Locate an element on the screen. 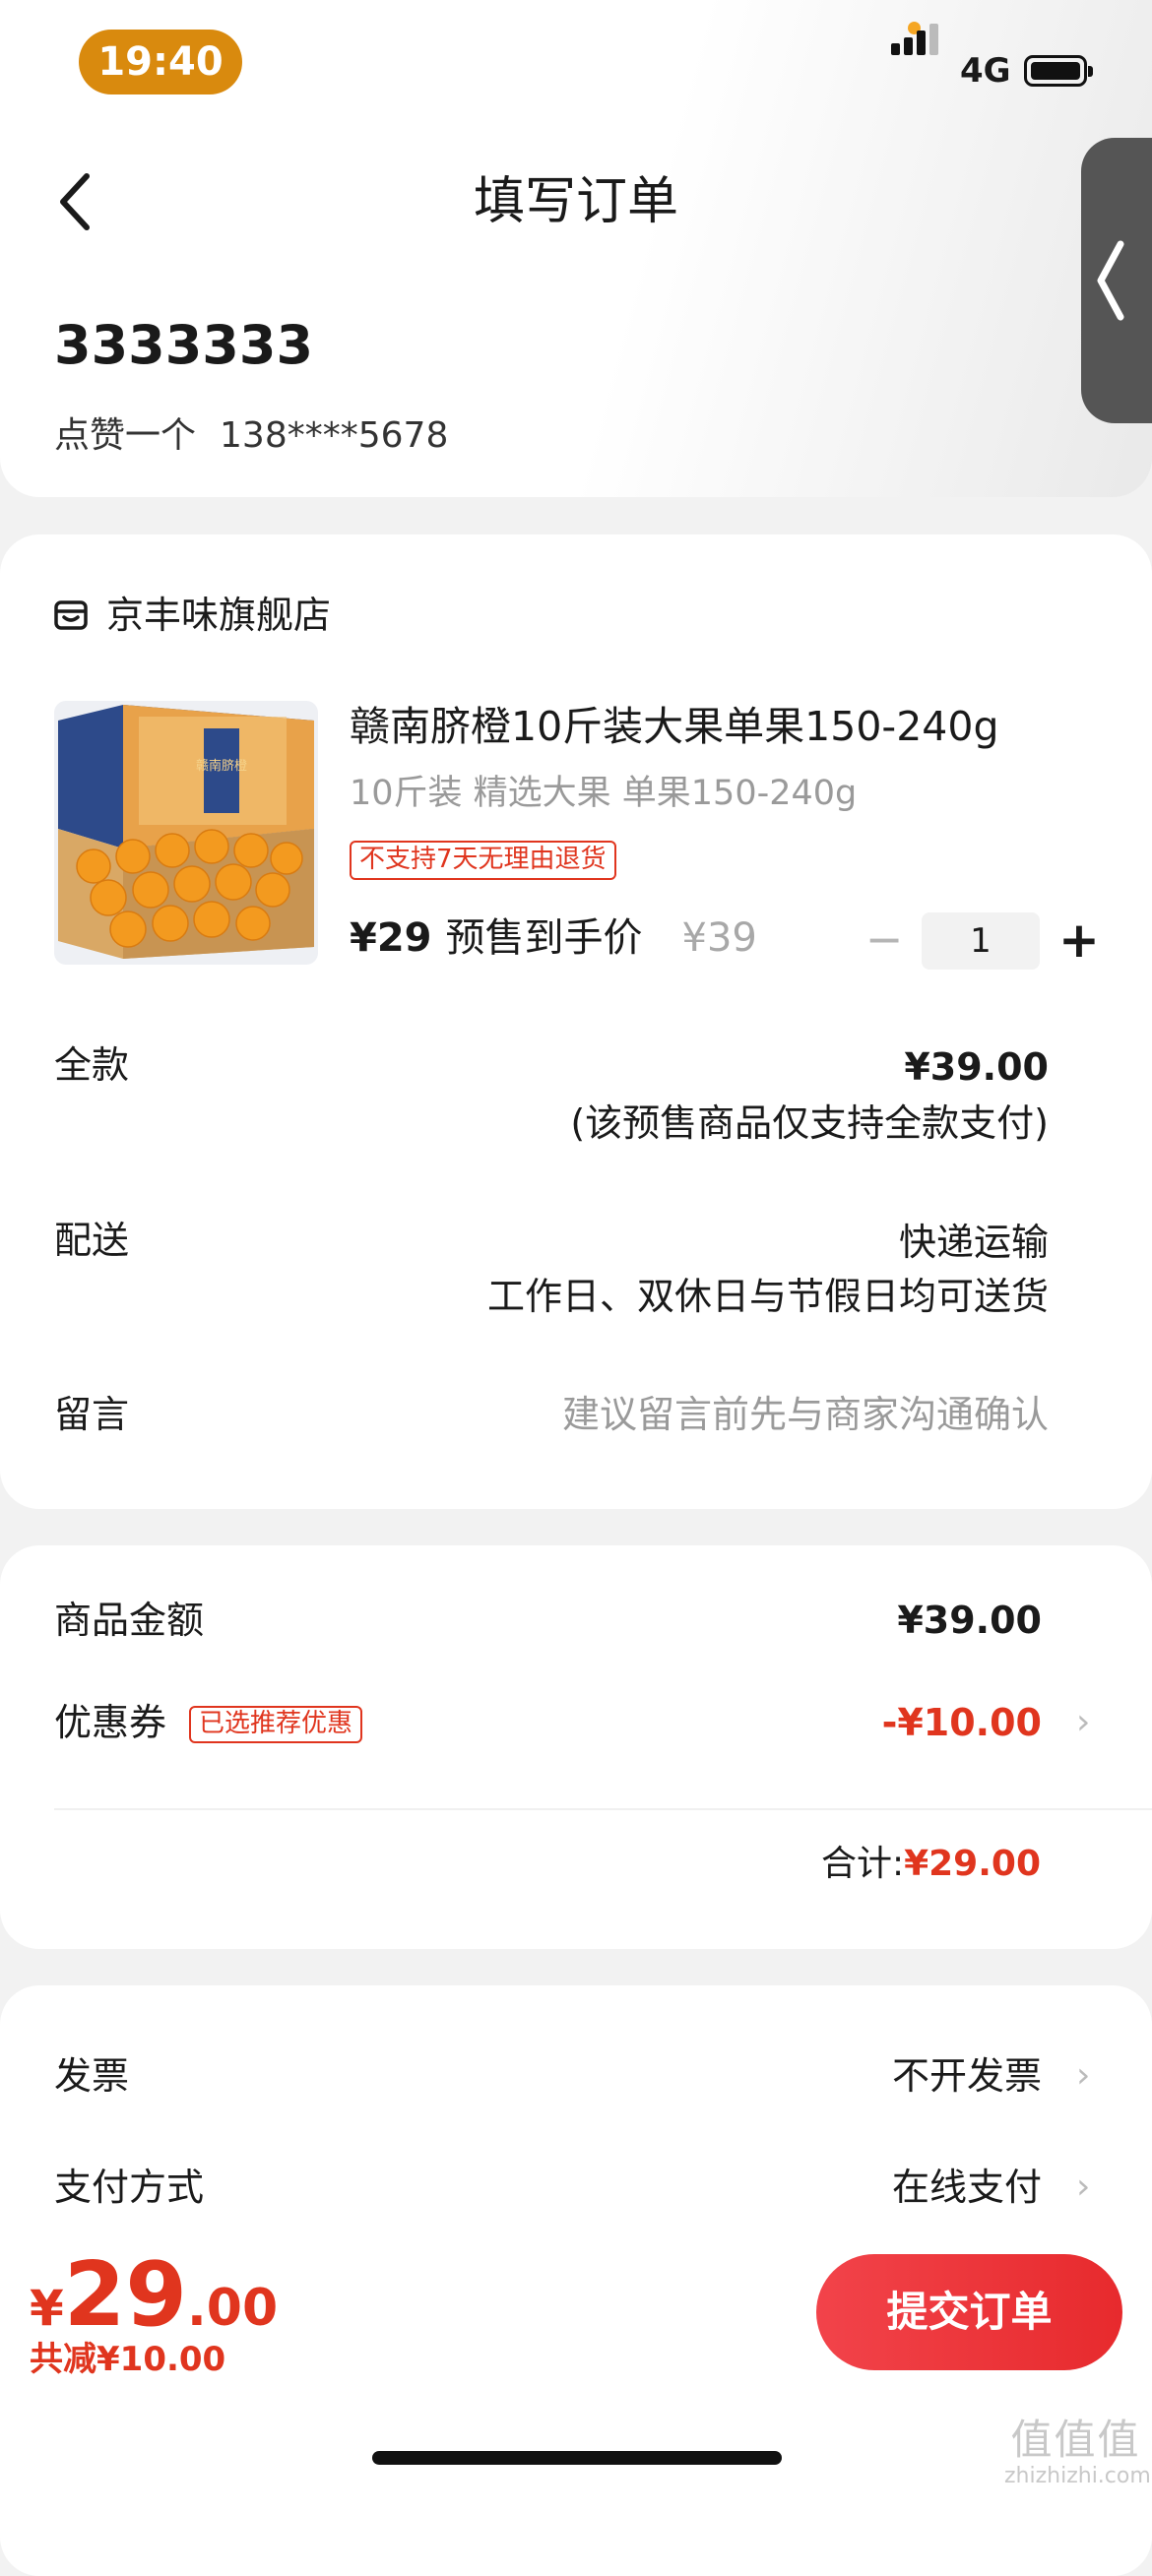 This screenshot has width=1152, height=2576. divider is located at coordinates (603, 1809).